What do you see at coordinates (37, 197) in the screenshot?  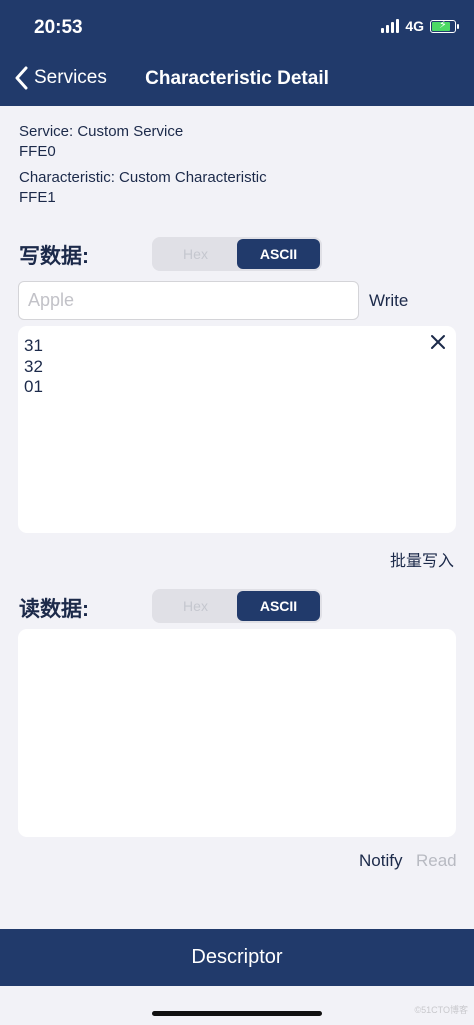 I see `characteristic-uuid: FFE1` at bounding box center [37, 197].